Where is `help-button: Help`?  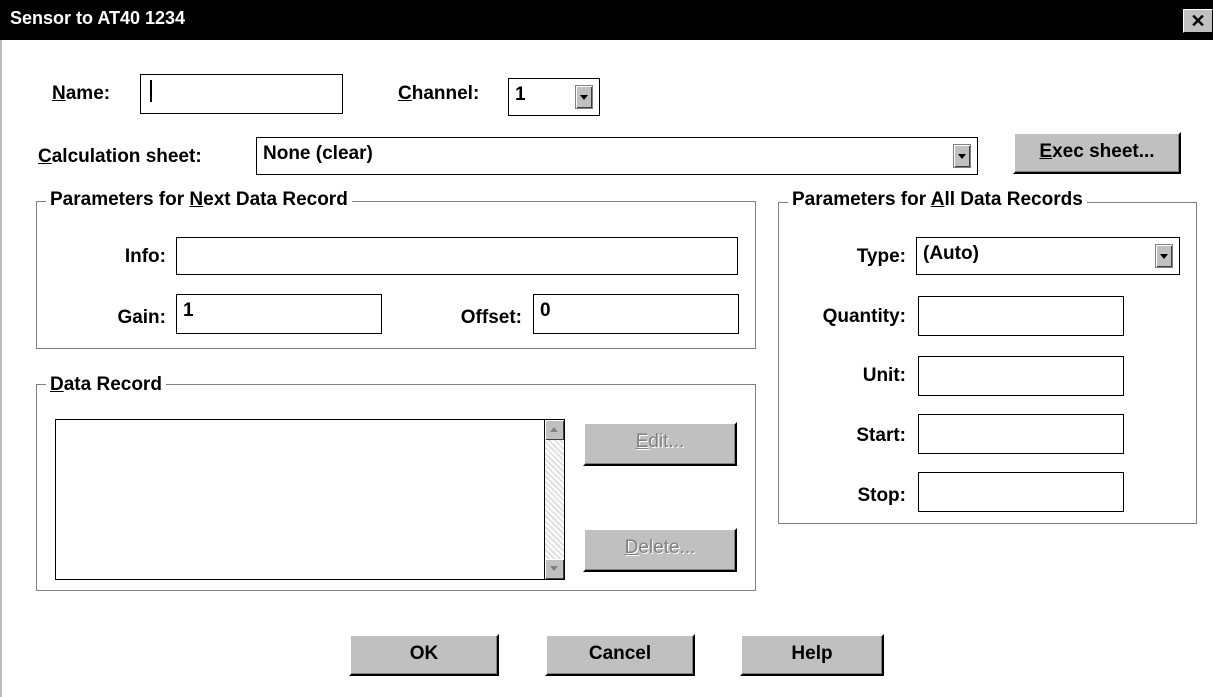 help-button: Help is located at coordinates (812, 655).